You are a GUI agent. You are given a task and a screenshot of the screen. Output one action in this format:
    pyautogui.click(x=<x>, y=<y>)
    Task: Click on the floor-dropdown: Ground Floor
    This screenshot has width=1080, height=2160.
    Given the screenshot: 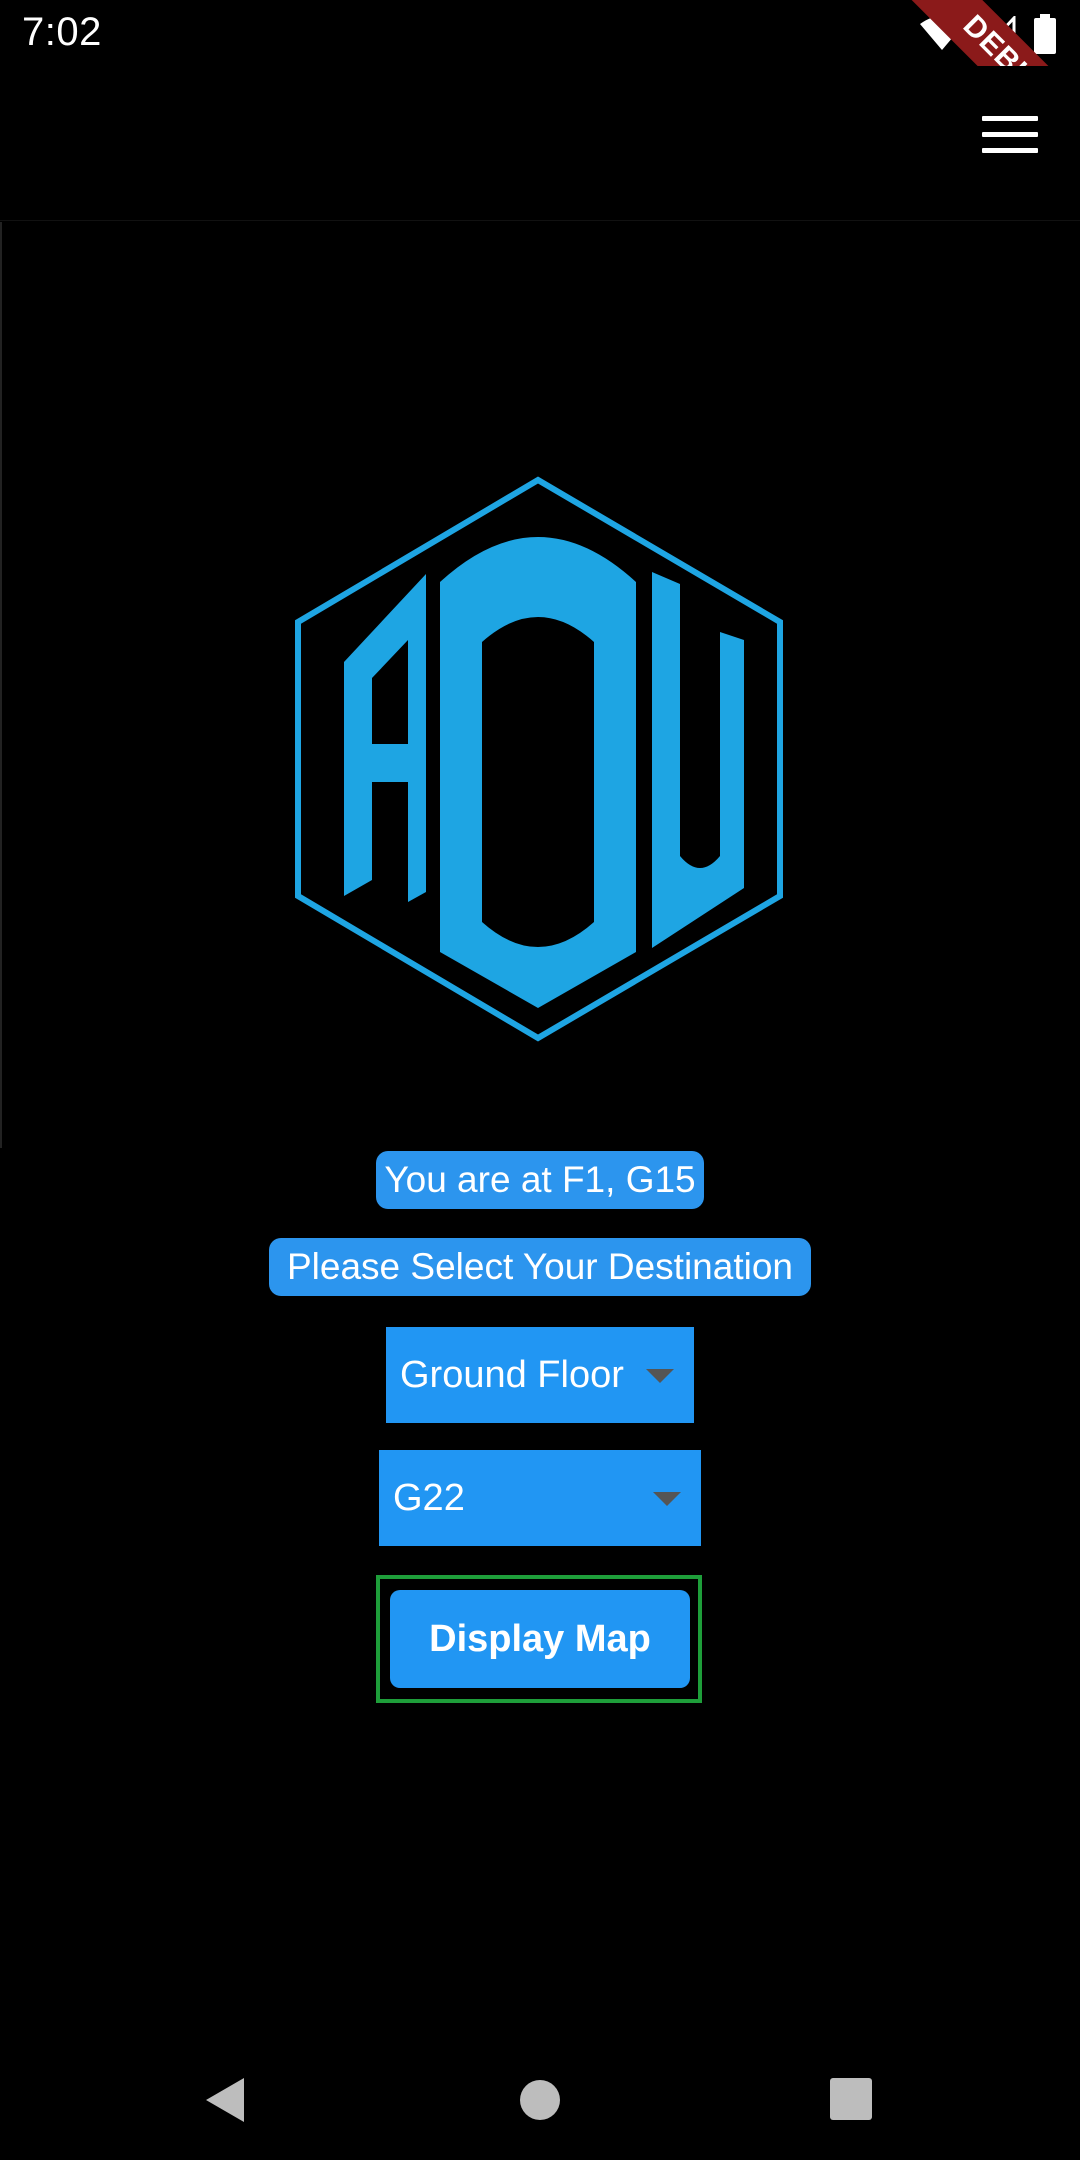 What is the action you would take?
    pyautogui.click(x=540, y=1375)
    